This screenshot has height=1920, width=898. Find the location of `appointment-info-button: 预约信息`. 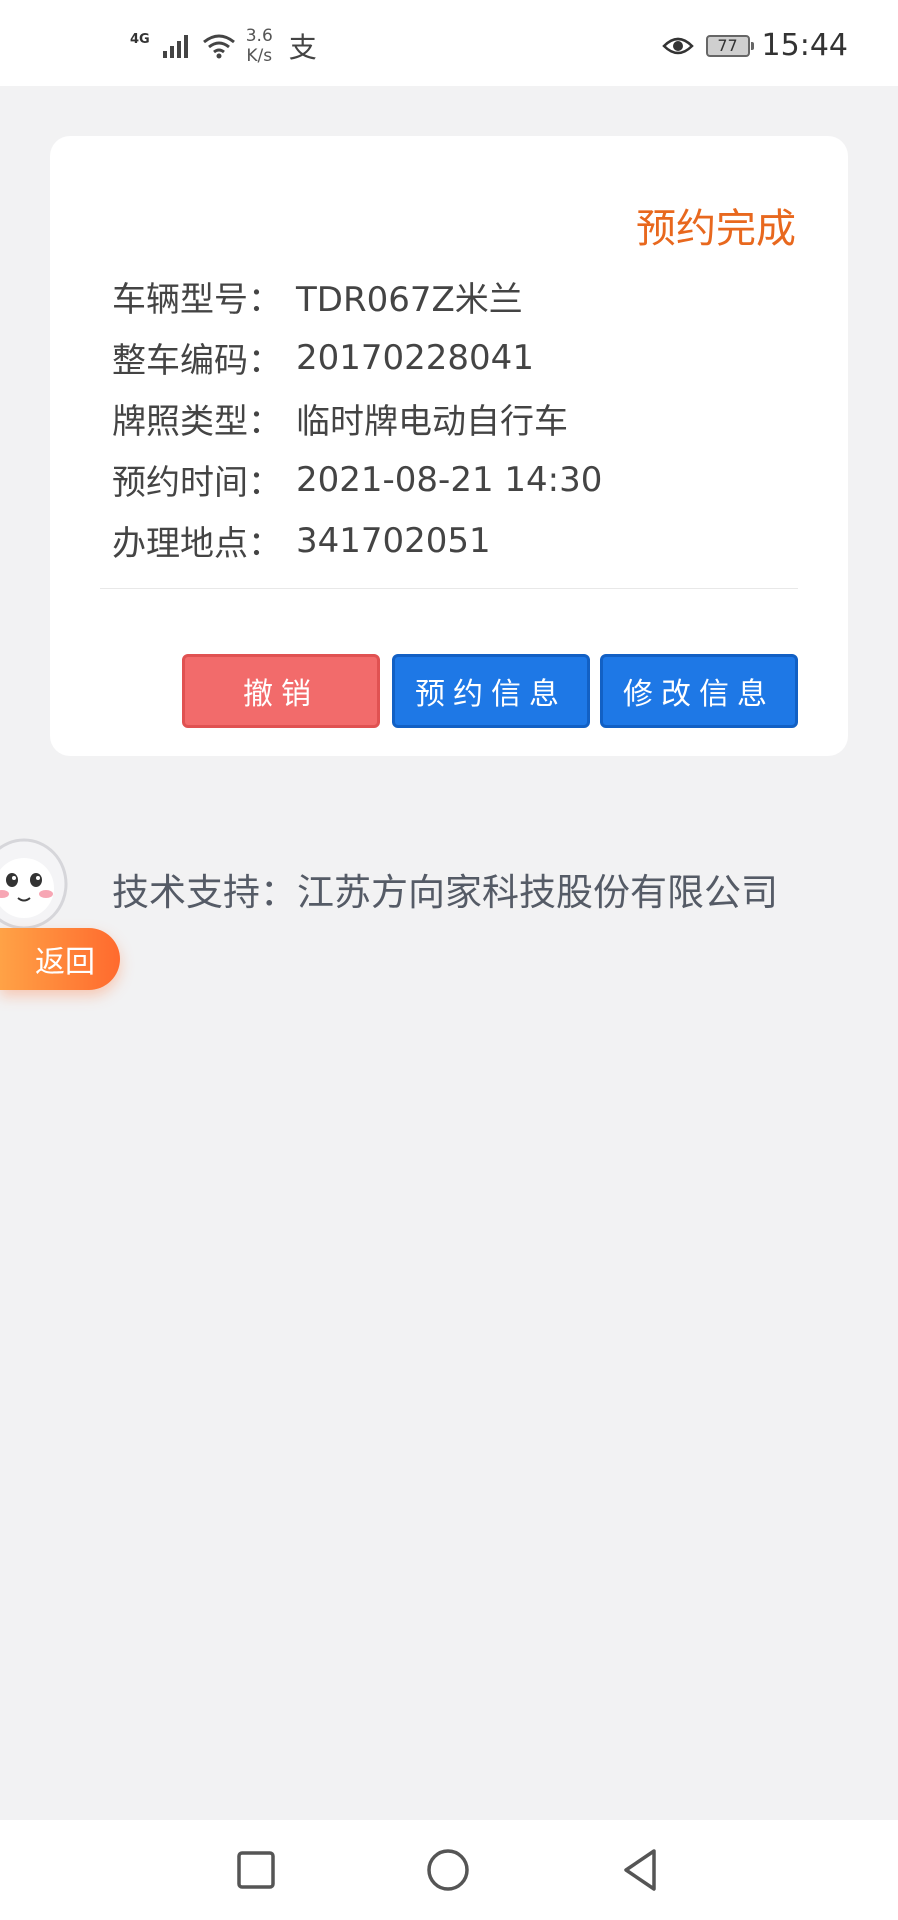

appointment-info-button: 预约信息 is located at coordinates (491, 691).